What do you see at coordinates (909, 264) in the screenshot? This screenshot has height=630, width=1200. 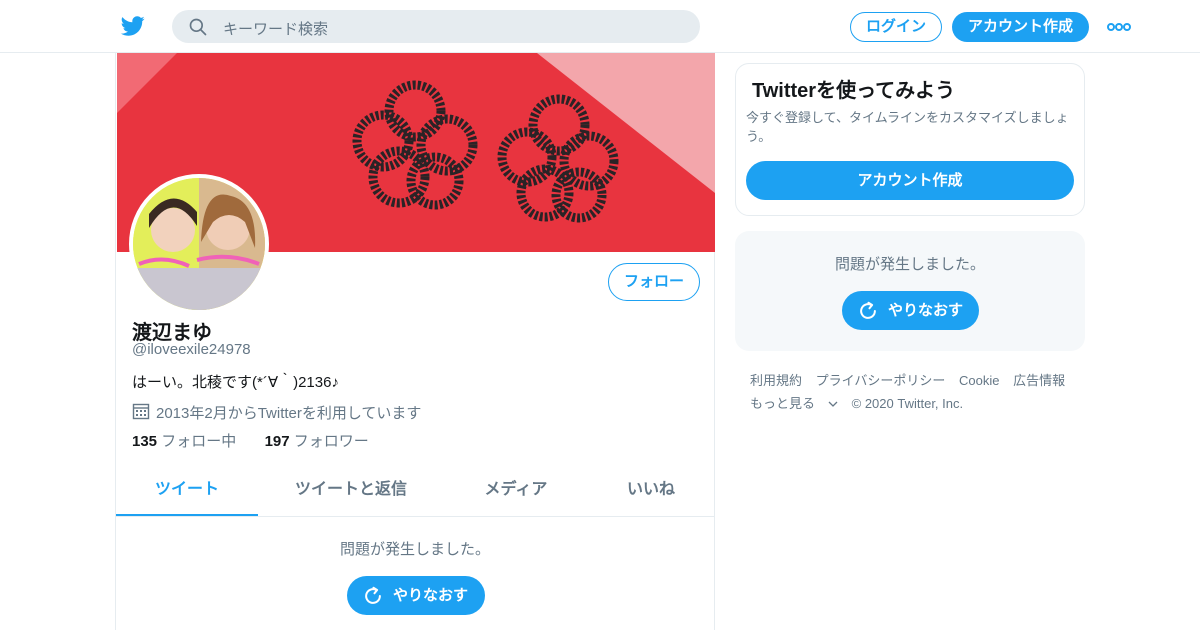 I see `sidebar-error: 問題が発生しました。` at bounding box center [909, 264].